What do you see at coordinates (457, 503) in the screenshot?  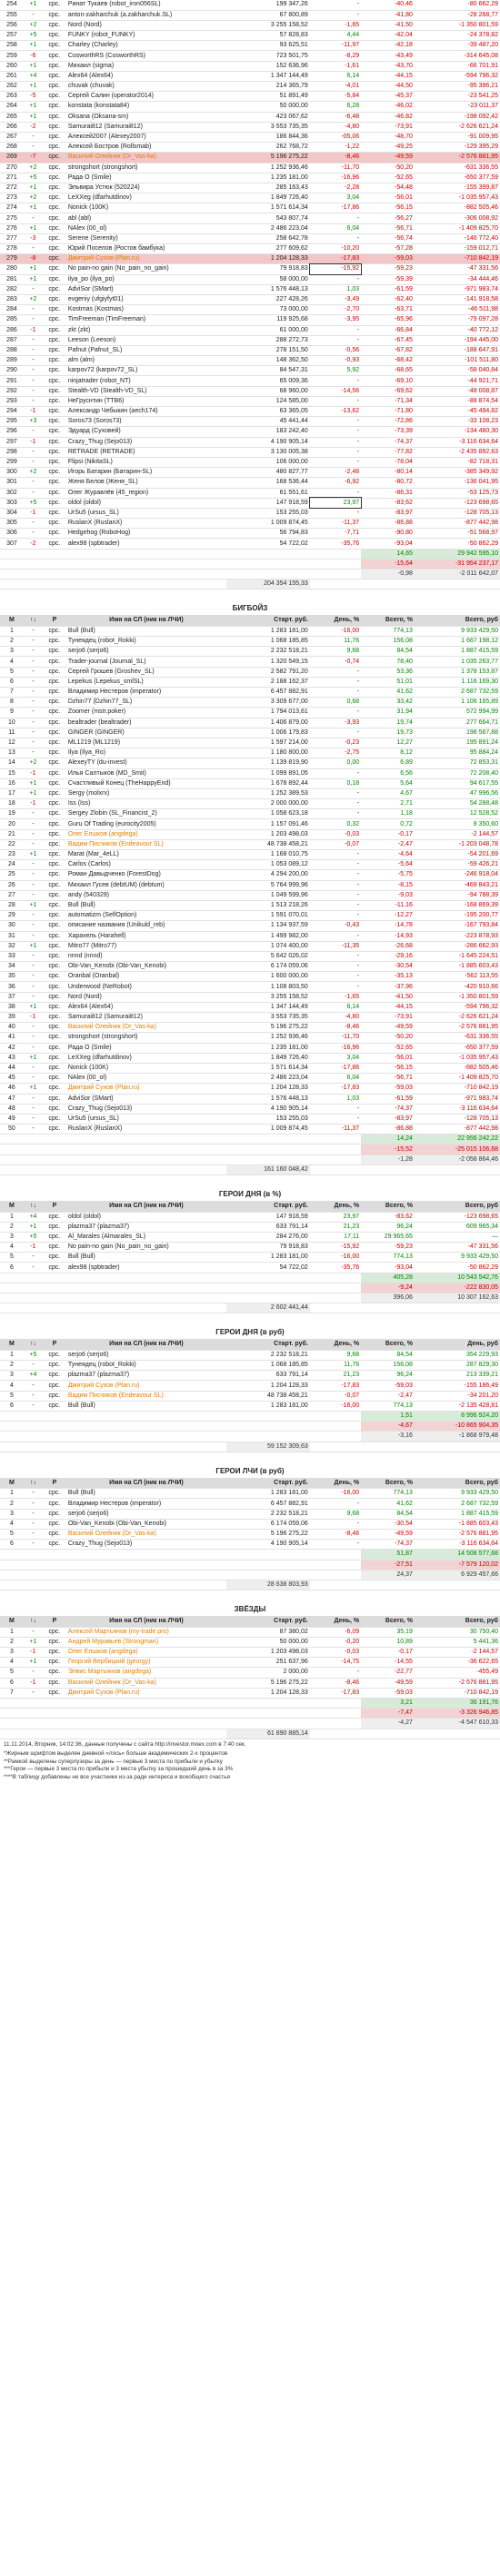 I see `total-rub-cell: -123 698,65` at bounding box center [457, 503].